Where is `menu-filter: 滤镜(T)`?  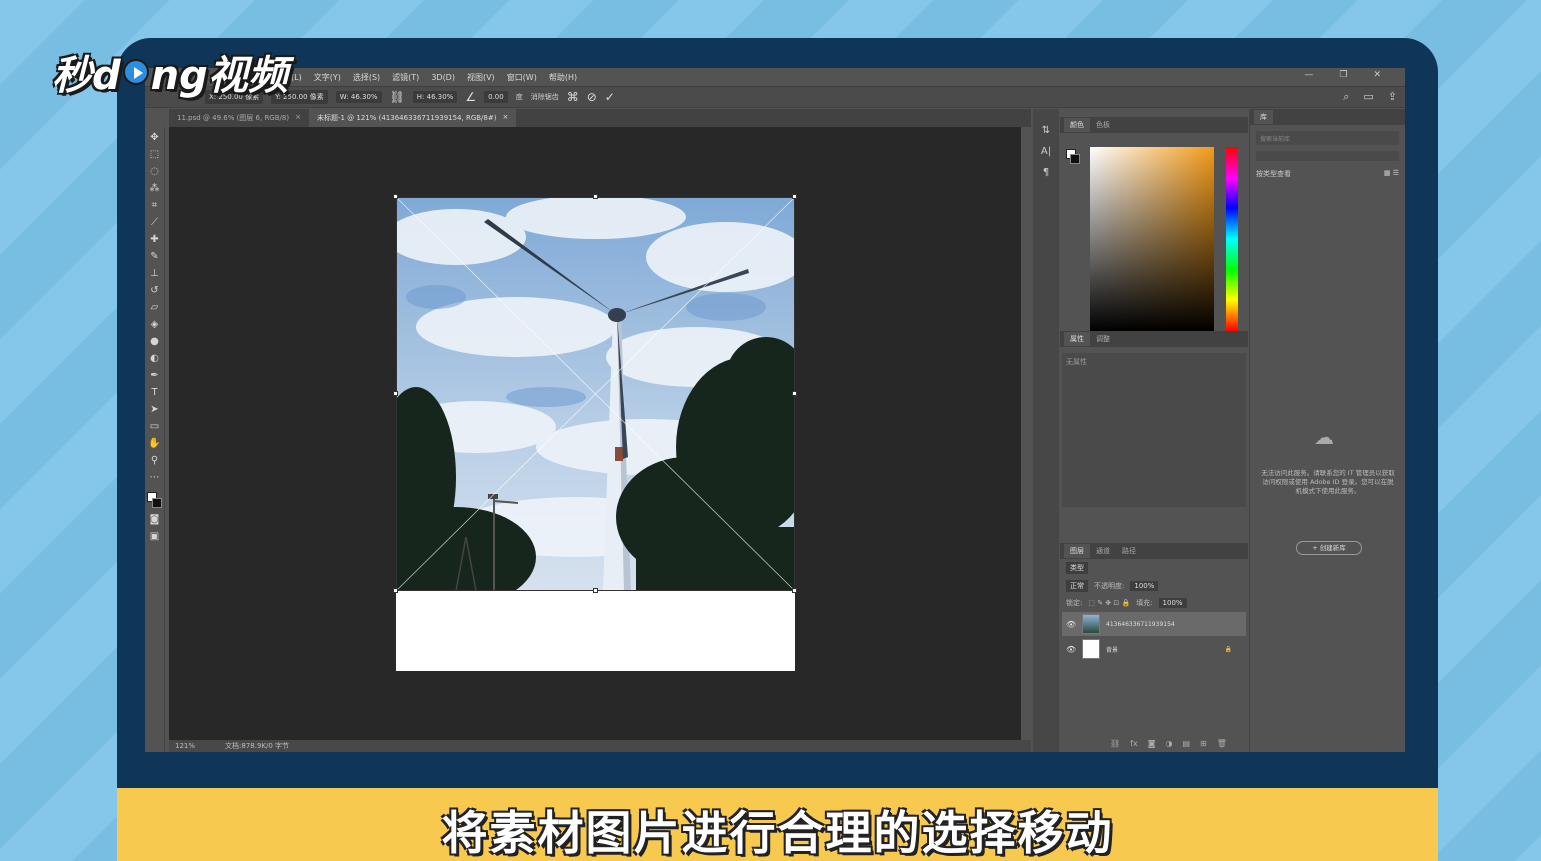
menu-filter: 滤镜(T) is located at coordinates (405, 77).